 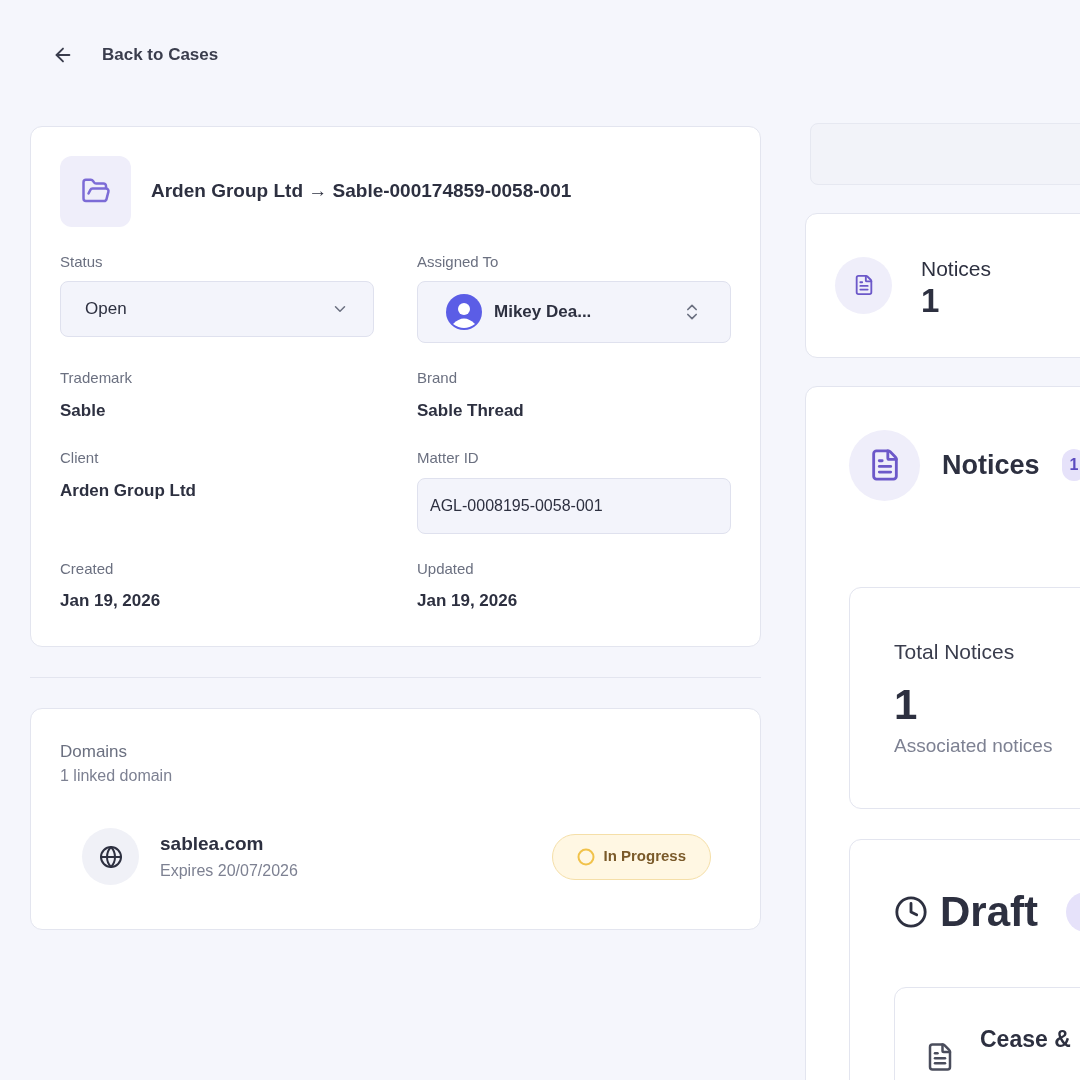 What do you see at coordinates (361, 190) in the screenshot?
I see `case-title: Arden Group Ltd → Sable-000174859-0058-001` at bounding box center [361, 190].